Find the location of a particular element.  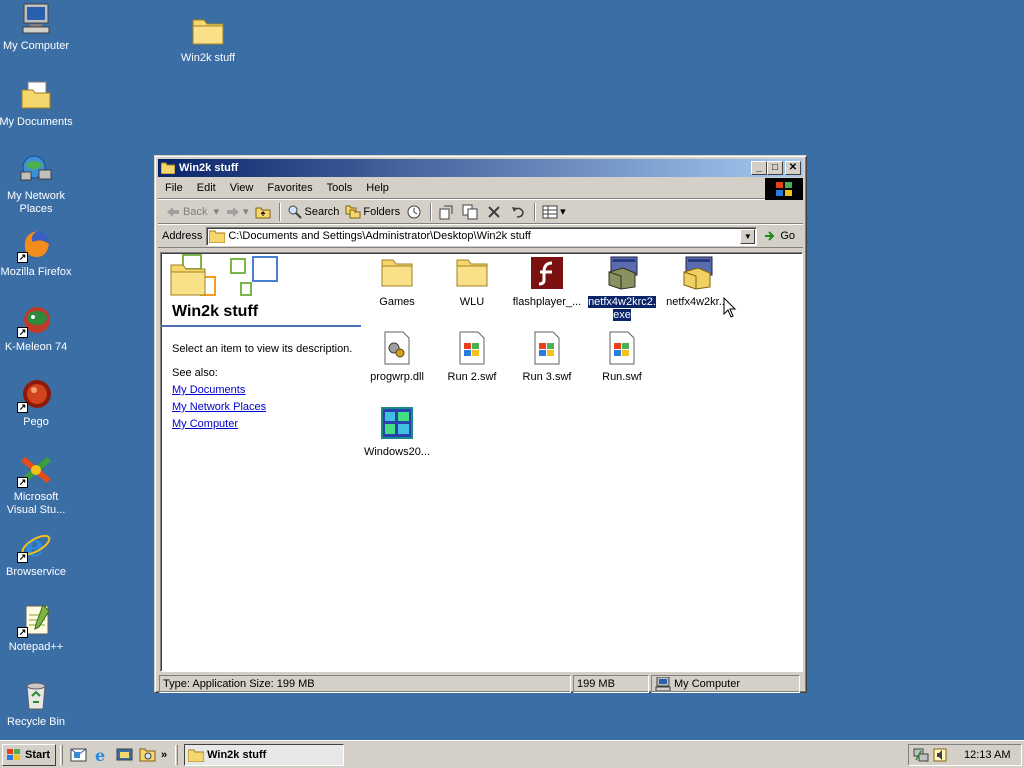

desktop-icon-label: My Computer is located at coordinates (36, 46).